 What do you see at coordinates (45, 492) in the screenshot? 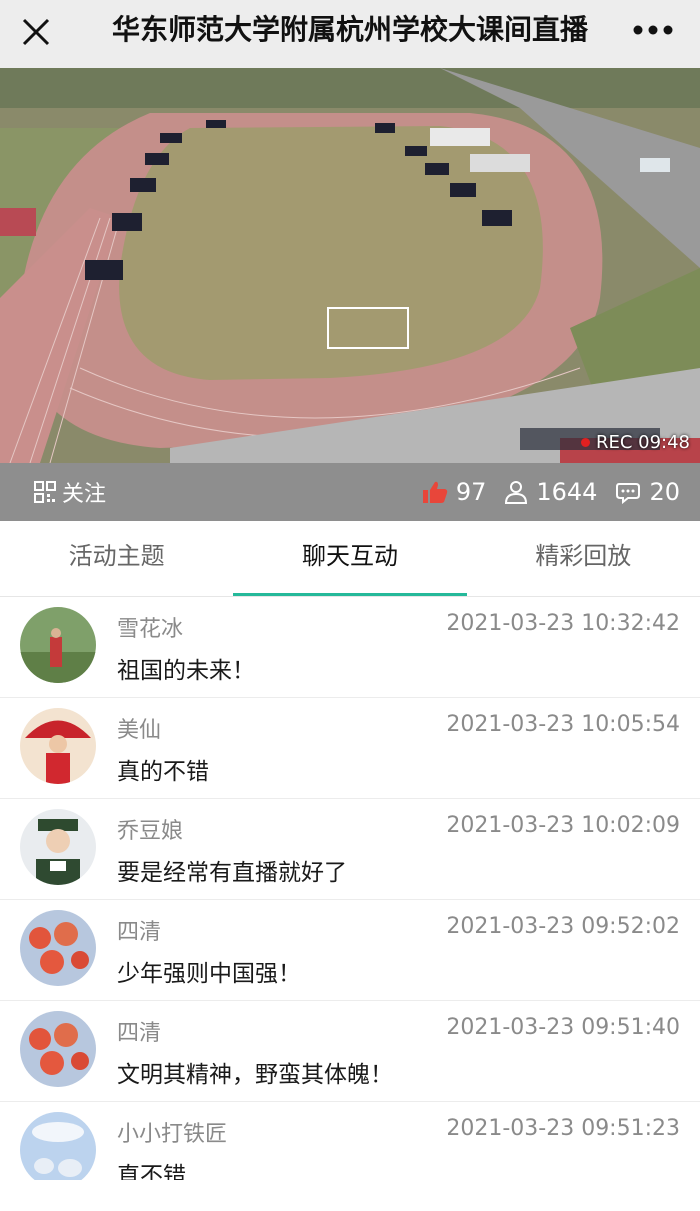
I see `qr-code-icon` at bounding box center [45, 492].